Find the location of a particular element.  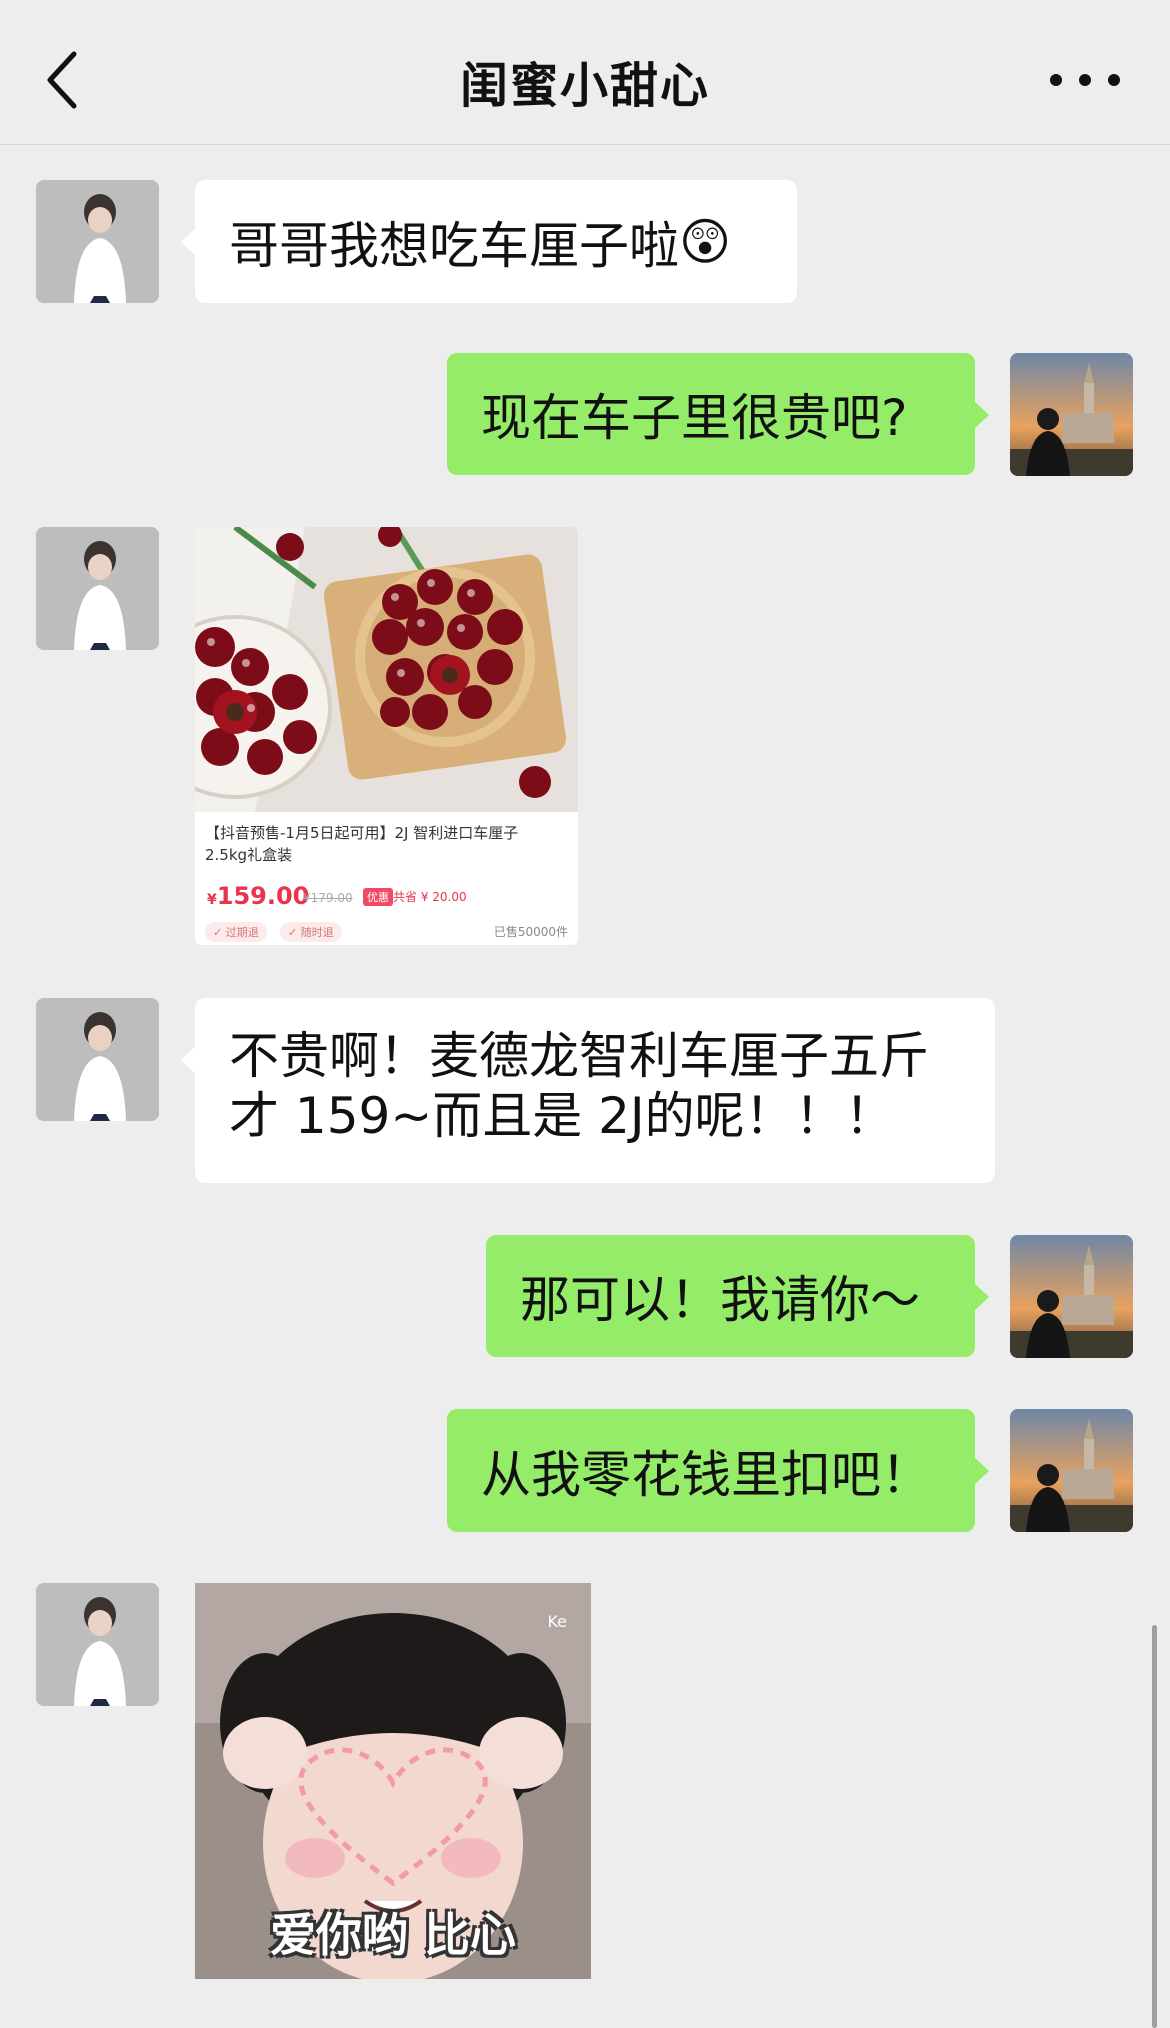

sticker-caption: 爱你哟 比心 is located at coordinates (392, 1935).